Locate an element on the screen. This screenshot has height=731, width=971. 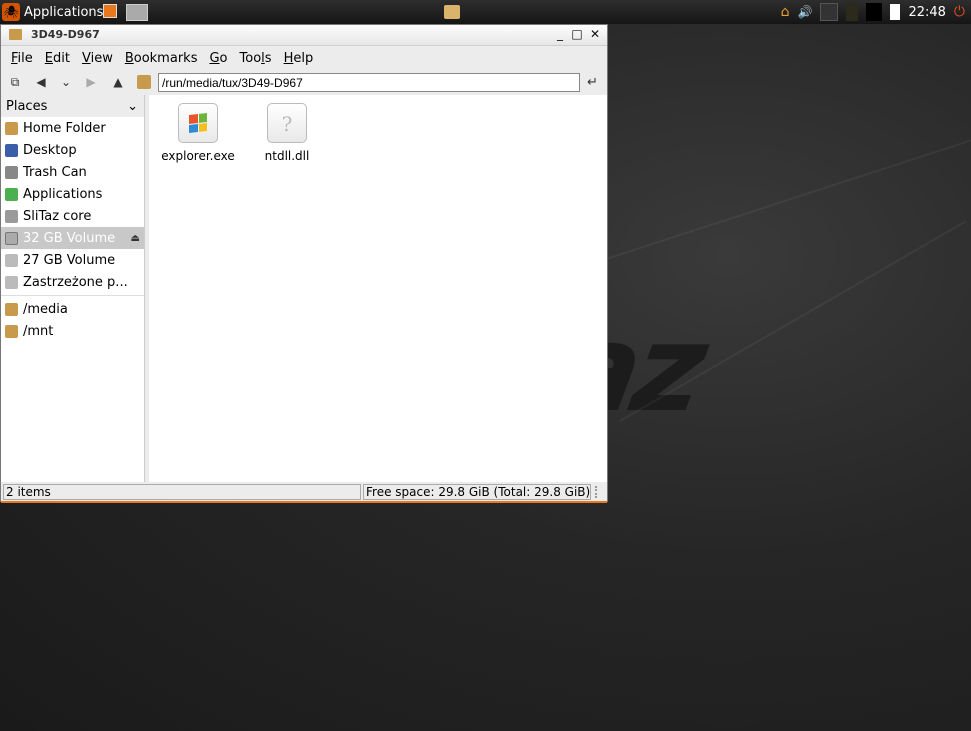
up-arrow-icon: ▲ is located at coordinates (118, 82).